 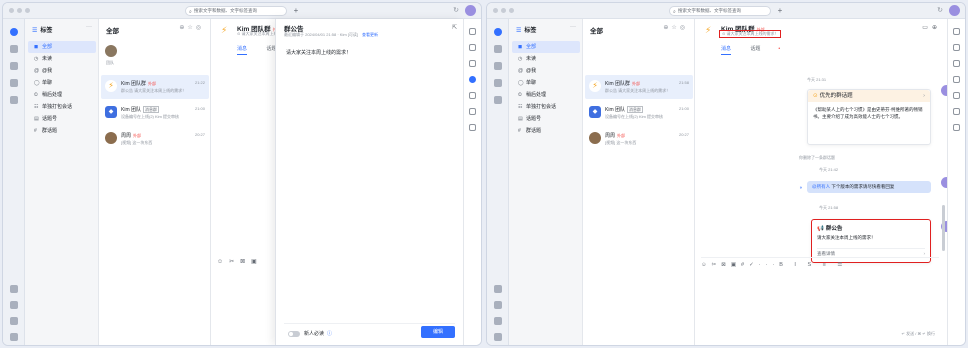 What do you see at coordinates (595, 112) in the screenshot?
I see `team-icon: ◆` at bounding box center [595, 112].